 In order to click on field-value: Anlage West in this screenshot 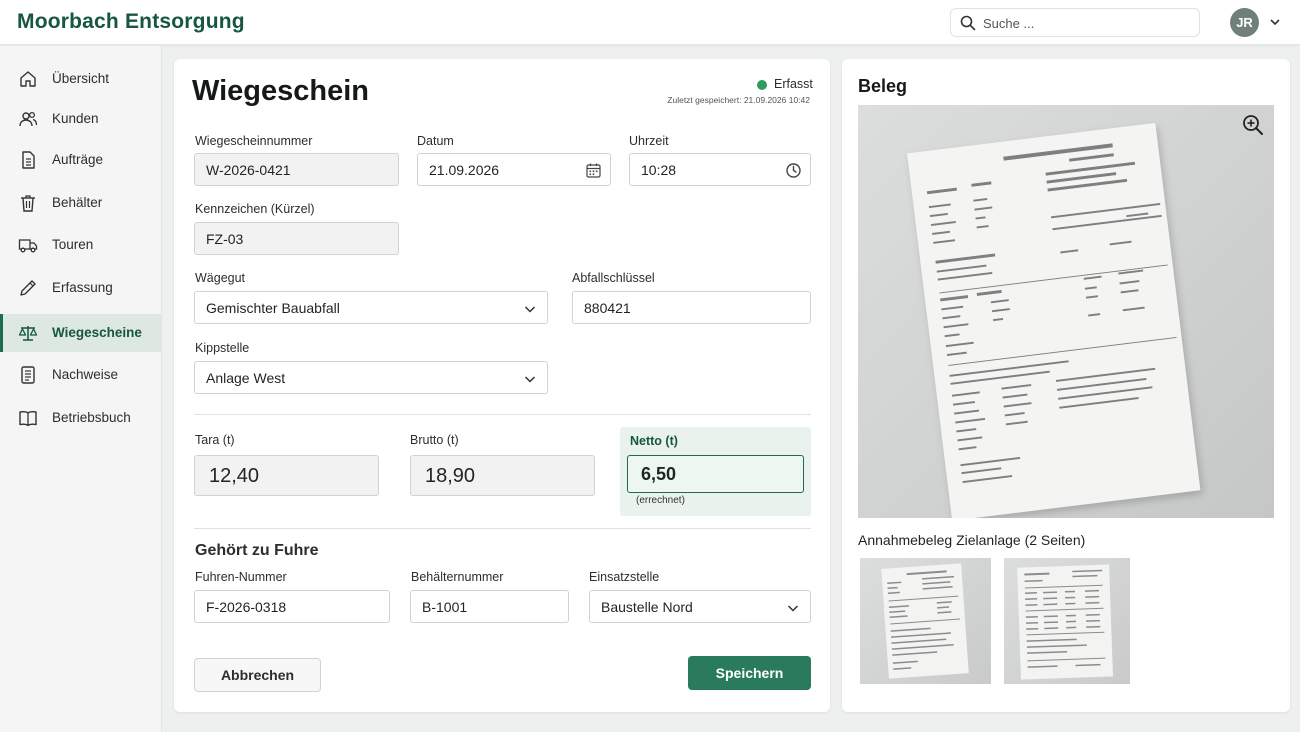, I will do `click(246, 378)`.